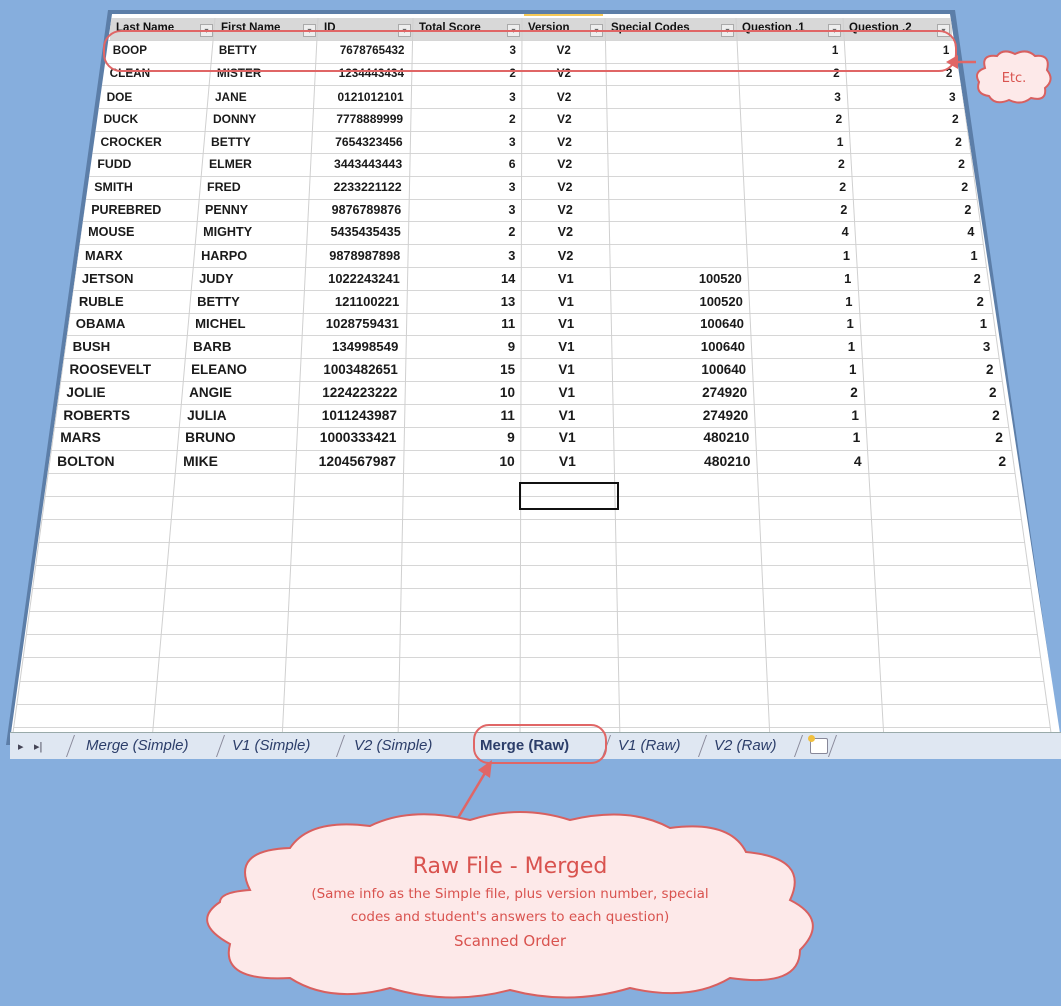 This screenshot has height=1006, width=1061. What do you see at coordinates (231, 97) in the screenshot?
I see `cell-first-name: JANE` at bounding box center [231, 97].